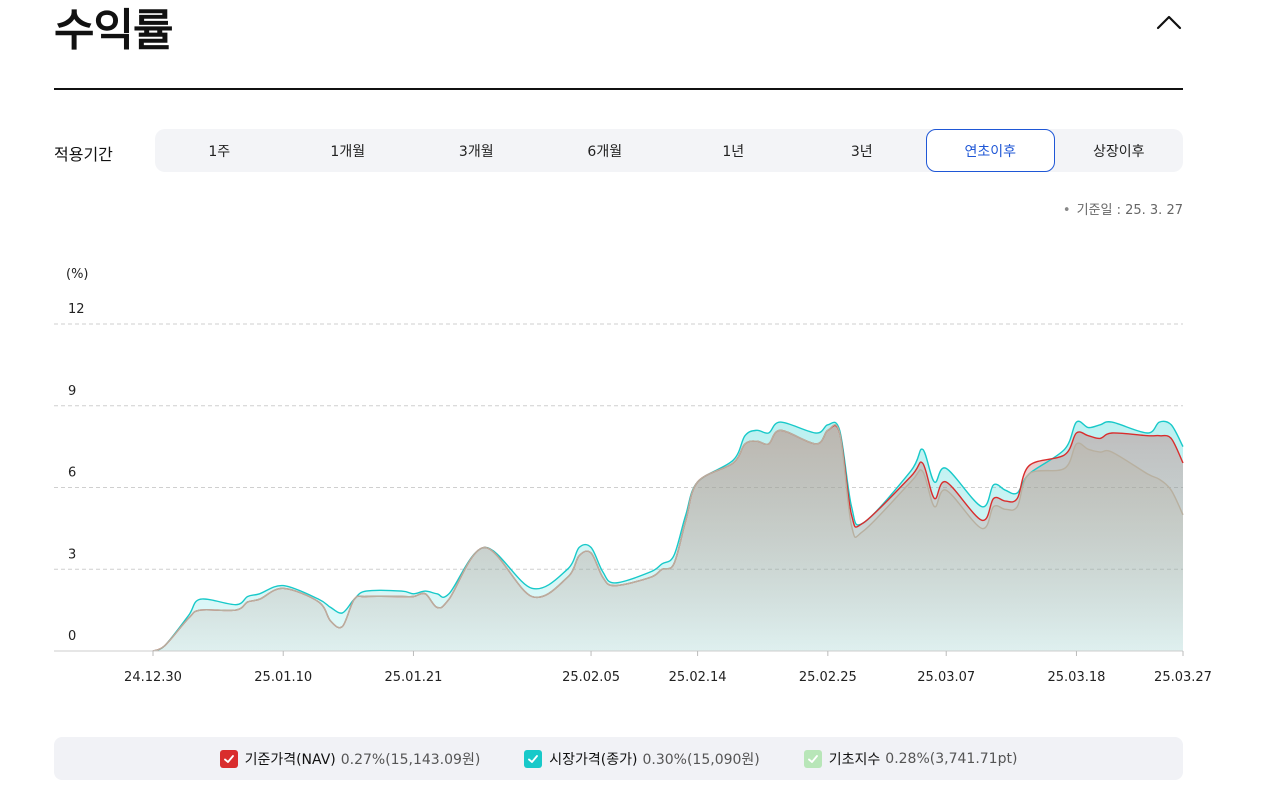 The height and width of the screenshot is (790, 1262). What do you see at coordinates (476, 150) in the screenshot?
I see `period-tab: 3개월` at bounding box center [476, 150].